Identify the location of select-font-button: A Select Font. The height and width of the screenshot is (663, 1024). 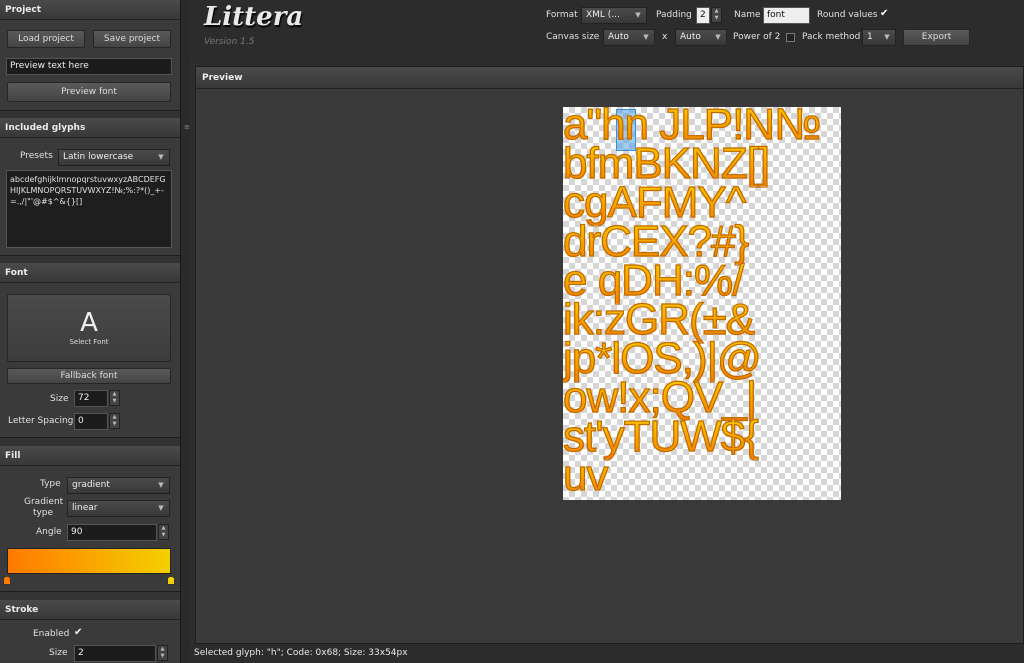
(89, 328).